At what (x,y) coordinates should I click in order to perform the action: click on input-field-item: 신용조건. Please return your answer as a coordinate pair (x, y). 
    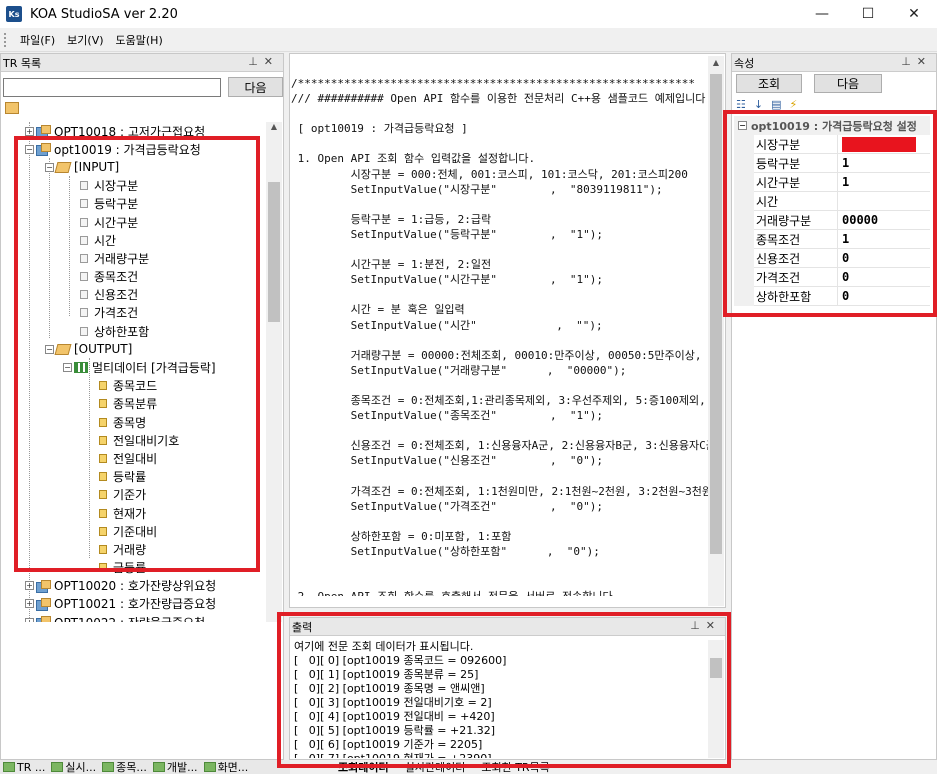
    Looking at the image, I should click on (133, 295).